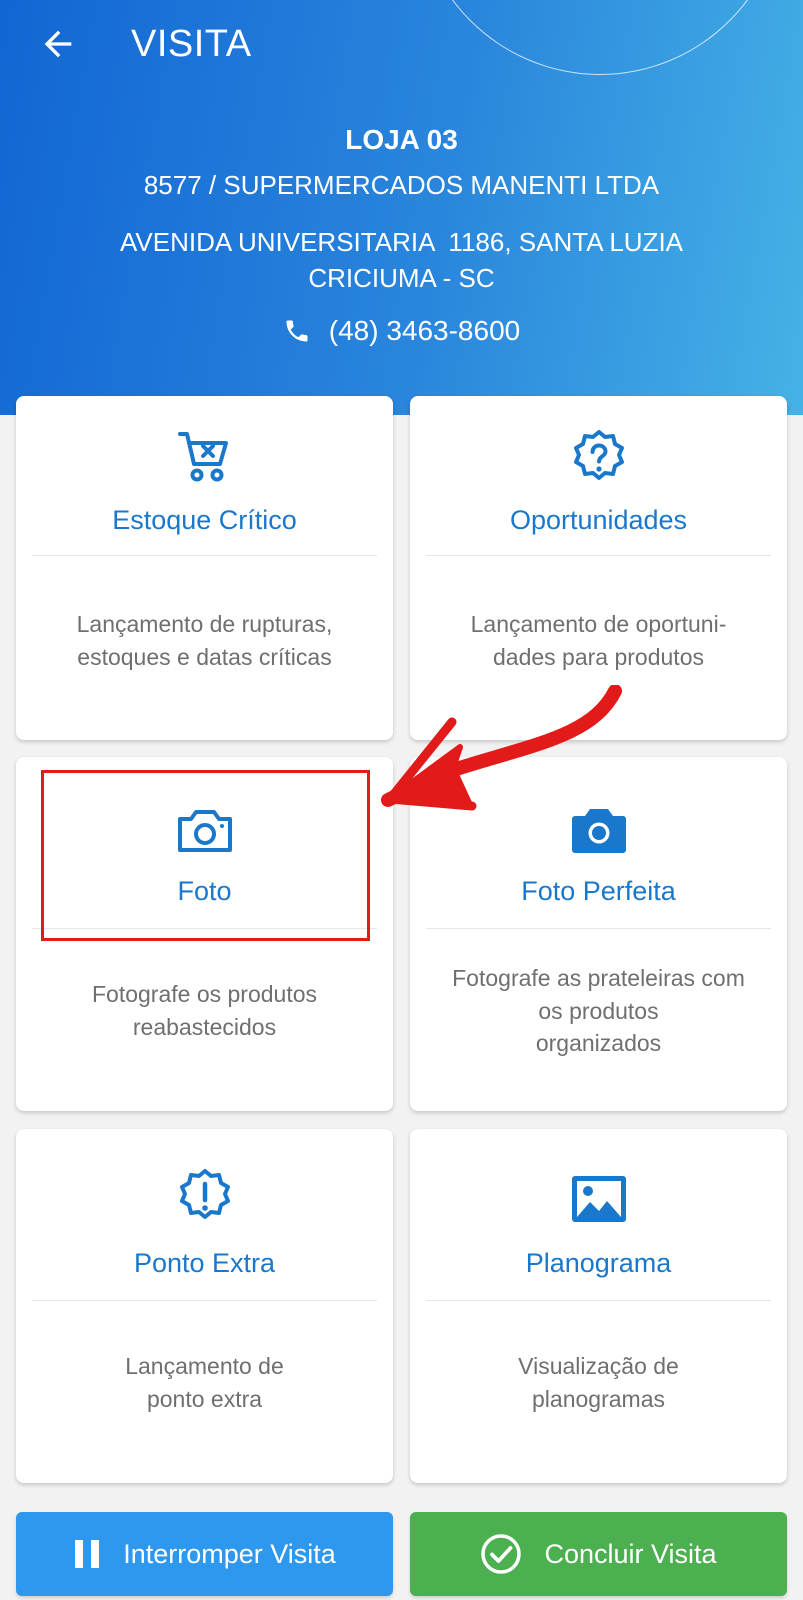 Image resolution: width=803 pixels, height=1600 pixels. What do you see at coordinates (630, 1553) in the screenshot?
I see `finish-visit-label: Concluir Visita` at bounding box center [630, 1553].